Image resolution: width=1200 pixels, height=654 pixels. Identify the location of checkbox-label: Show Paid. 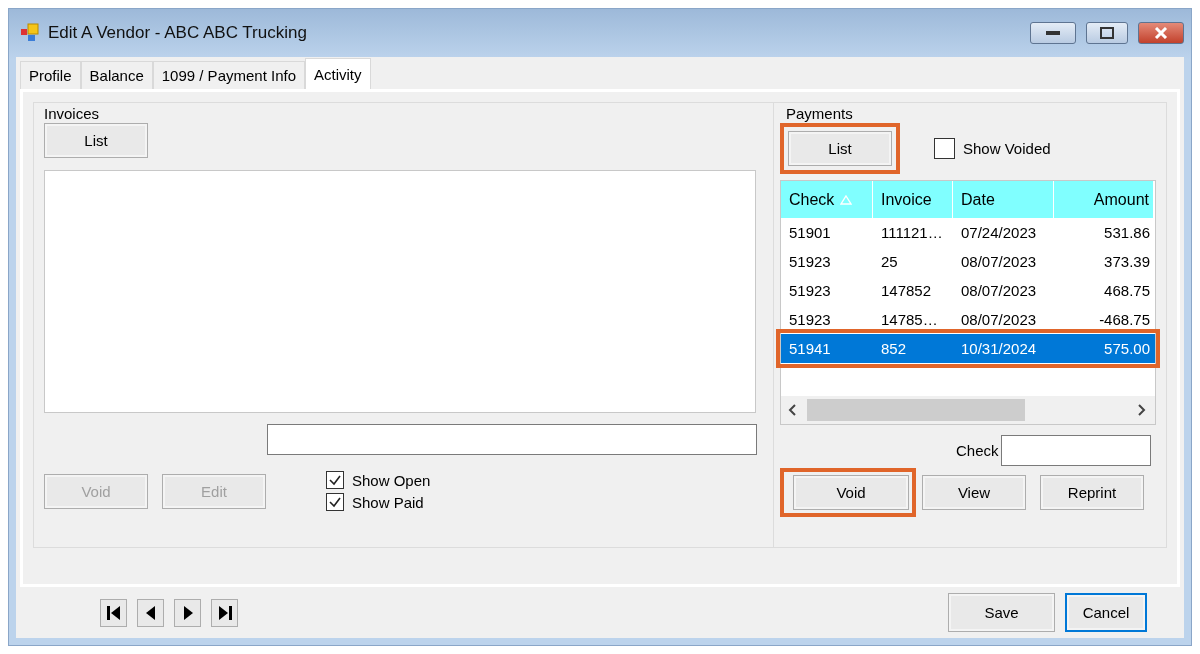
(388, 502).